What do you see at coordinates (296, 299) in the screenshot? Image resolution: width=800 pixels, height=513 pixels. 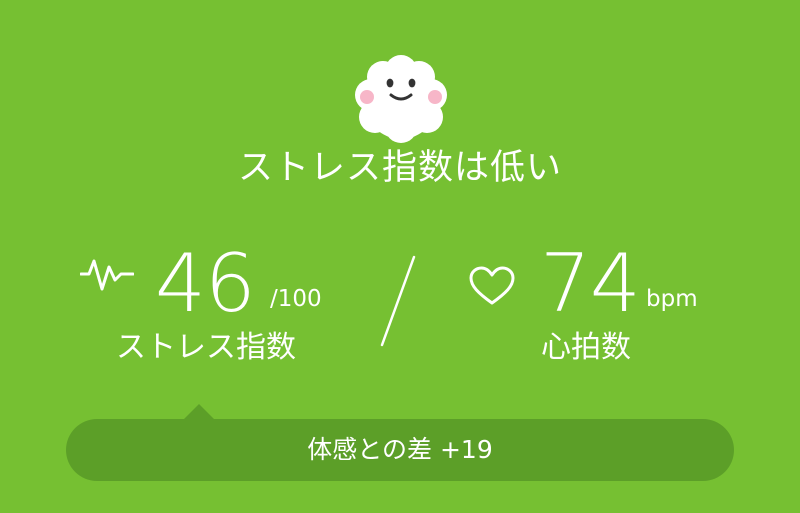 I see `stress-index-max: /100` at bounding box center [296, 299].